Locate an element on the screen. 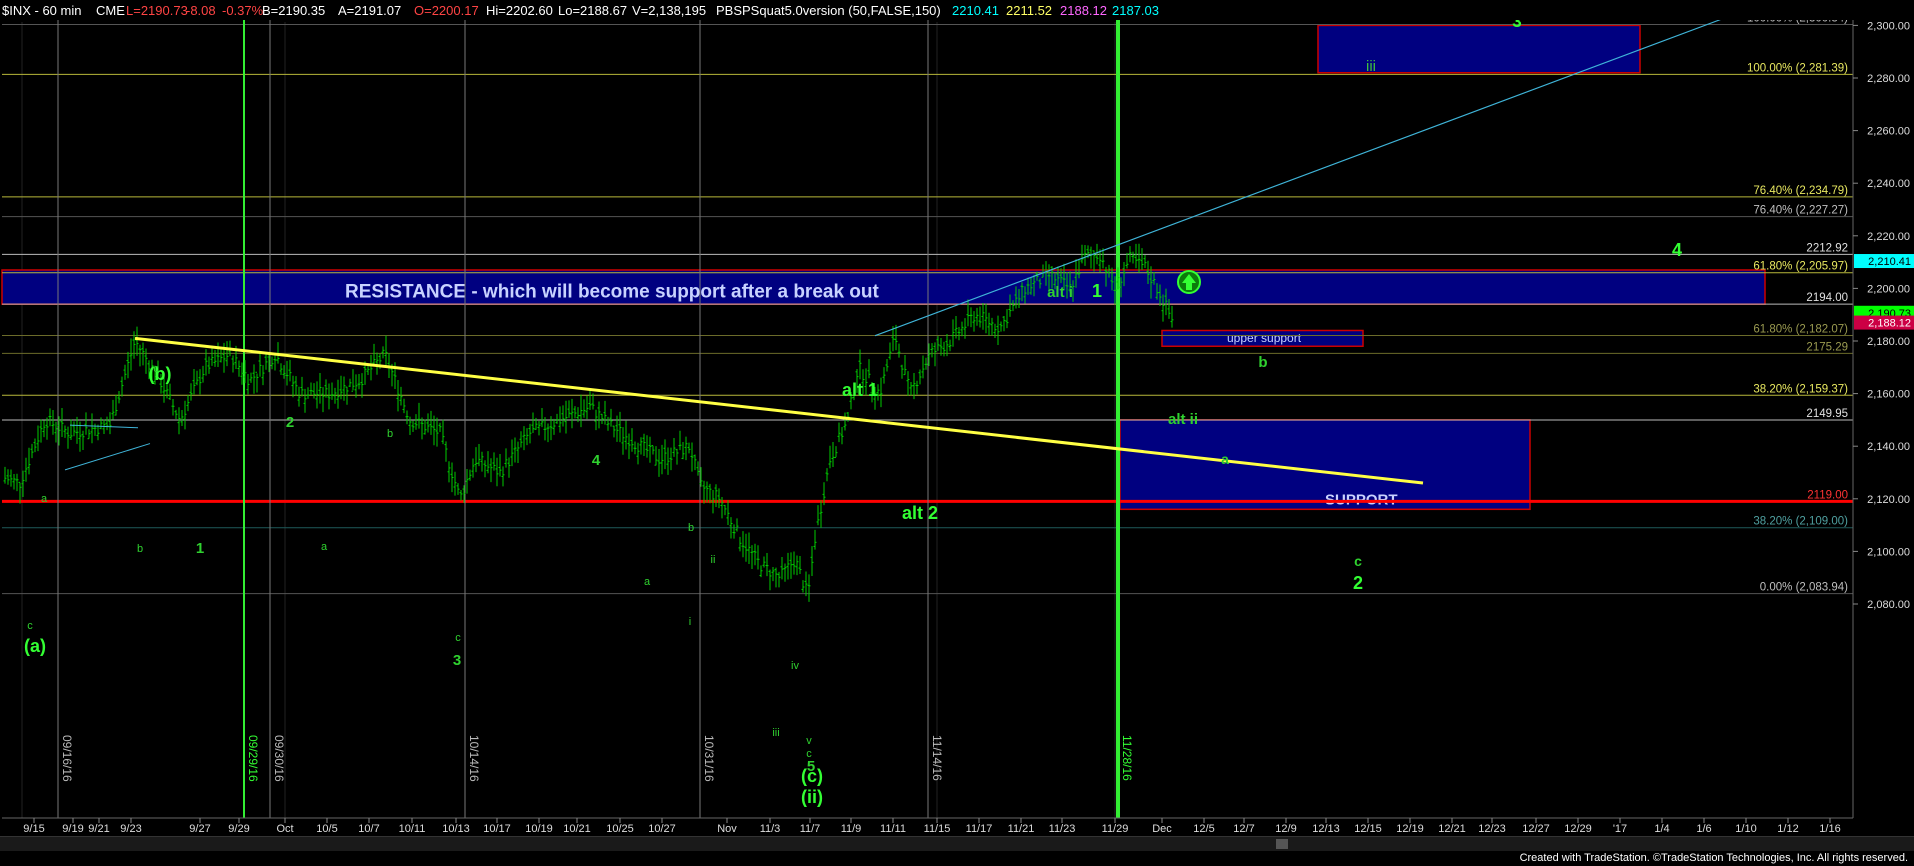 This screenshot has height=866, width=1914. x-tick-label: Nov is located at coordinates (727, 829).